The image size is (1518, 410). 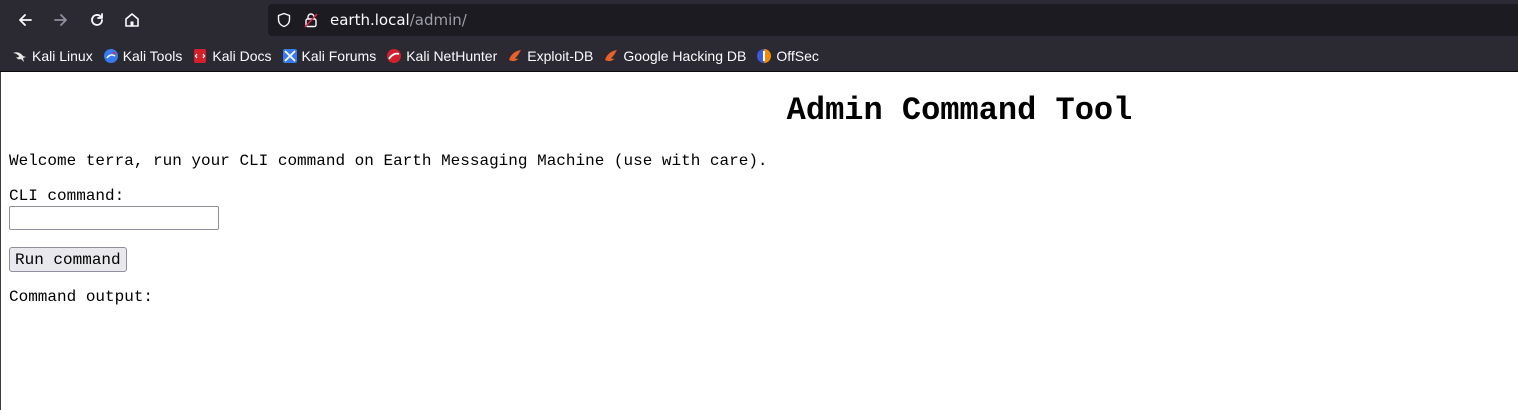 What do you see at coordinates (81, 297) in the screenshot?
I see `command-output-label: Command output:` at bounding box center [81, 297].